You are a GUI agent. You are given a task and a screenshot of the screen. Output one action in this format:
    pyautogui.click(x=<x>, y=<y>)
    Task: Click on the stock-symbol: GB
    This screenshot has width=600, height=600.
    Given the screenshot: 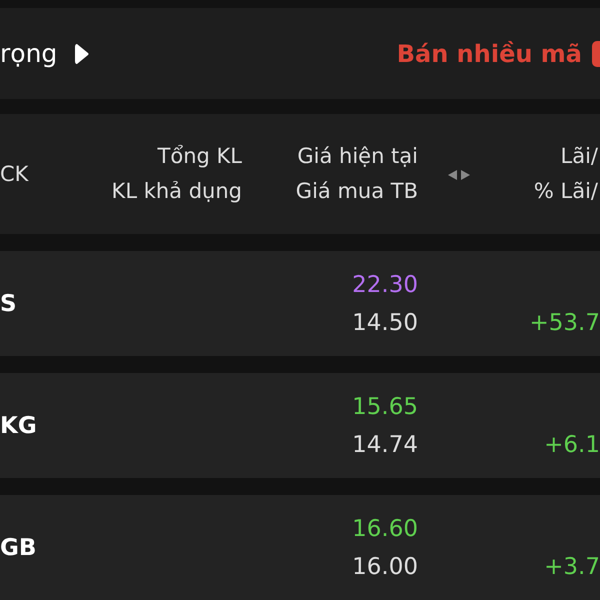 What is the action you would take?
    pyautogui.click(x=35, y=547)
    